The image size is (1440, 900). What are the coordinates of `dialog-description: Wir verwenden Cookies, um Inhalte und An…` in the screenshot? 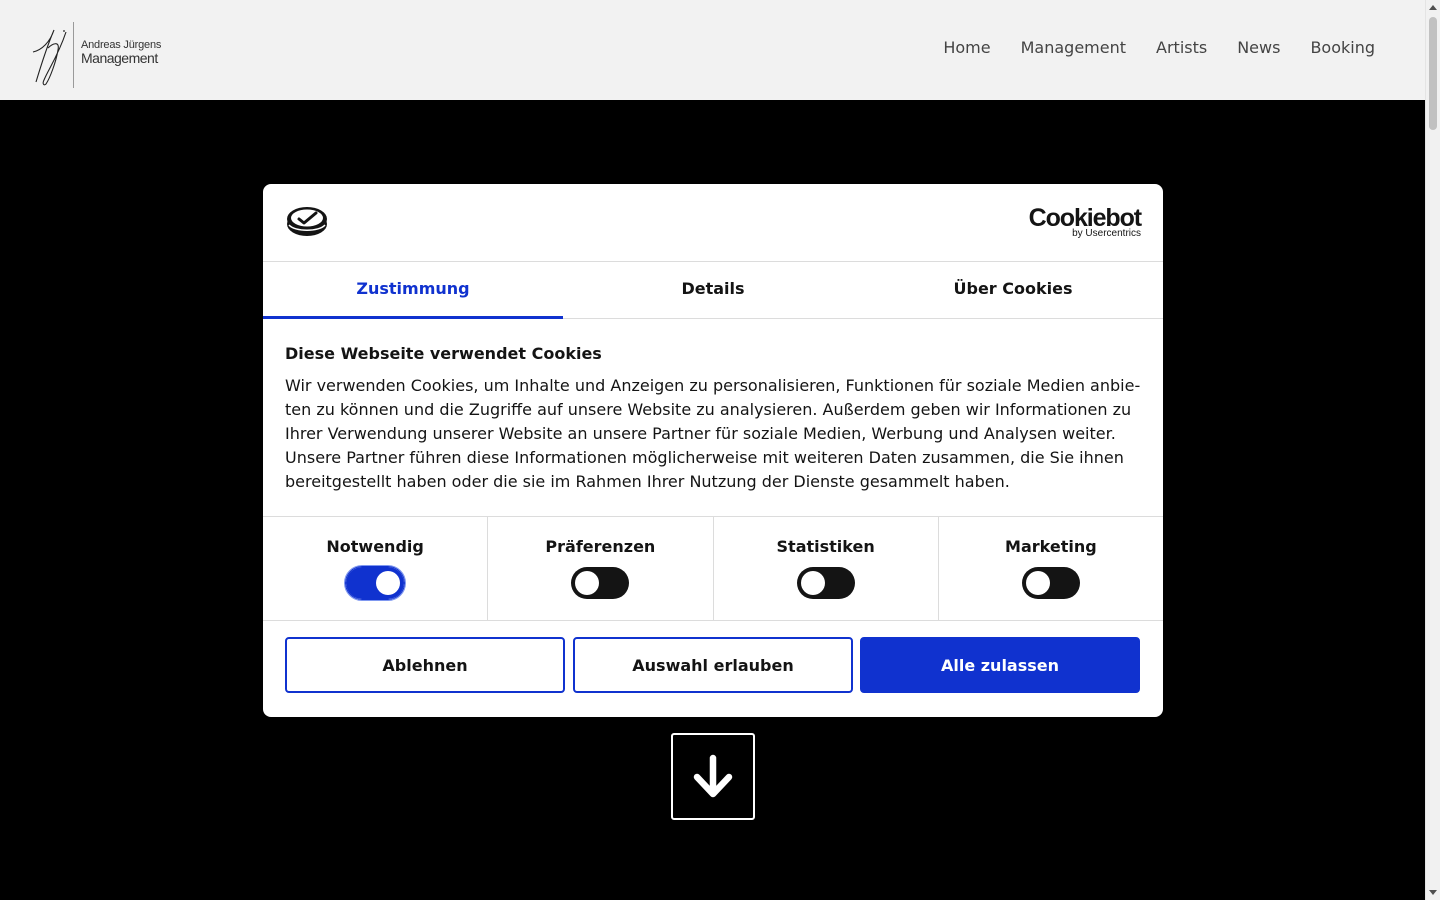 It's located at (713, 433).